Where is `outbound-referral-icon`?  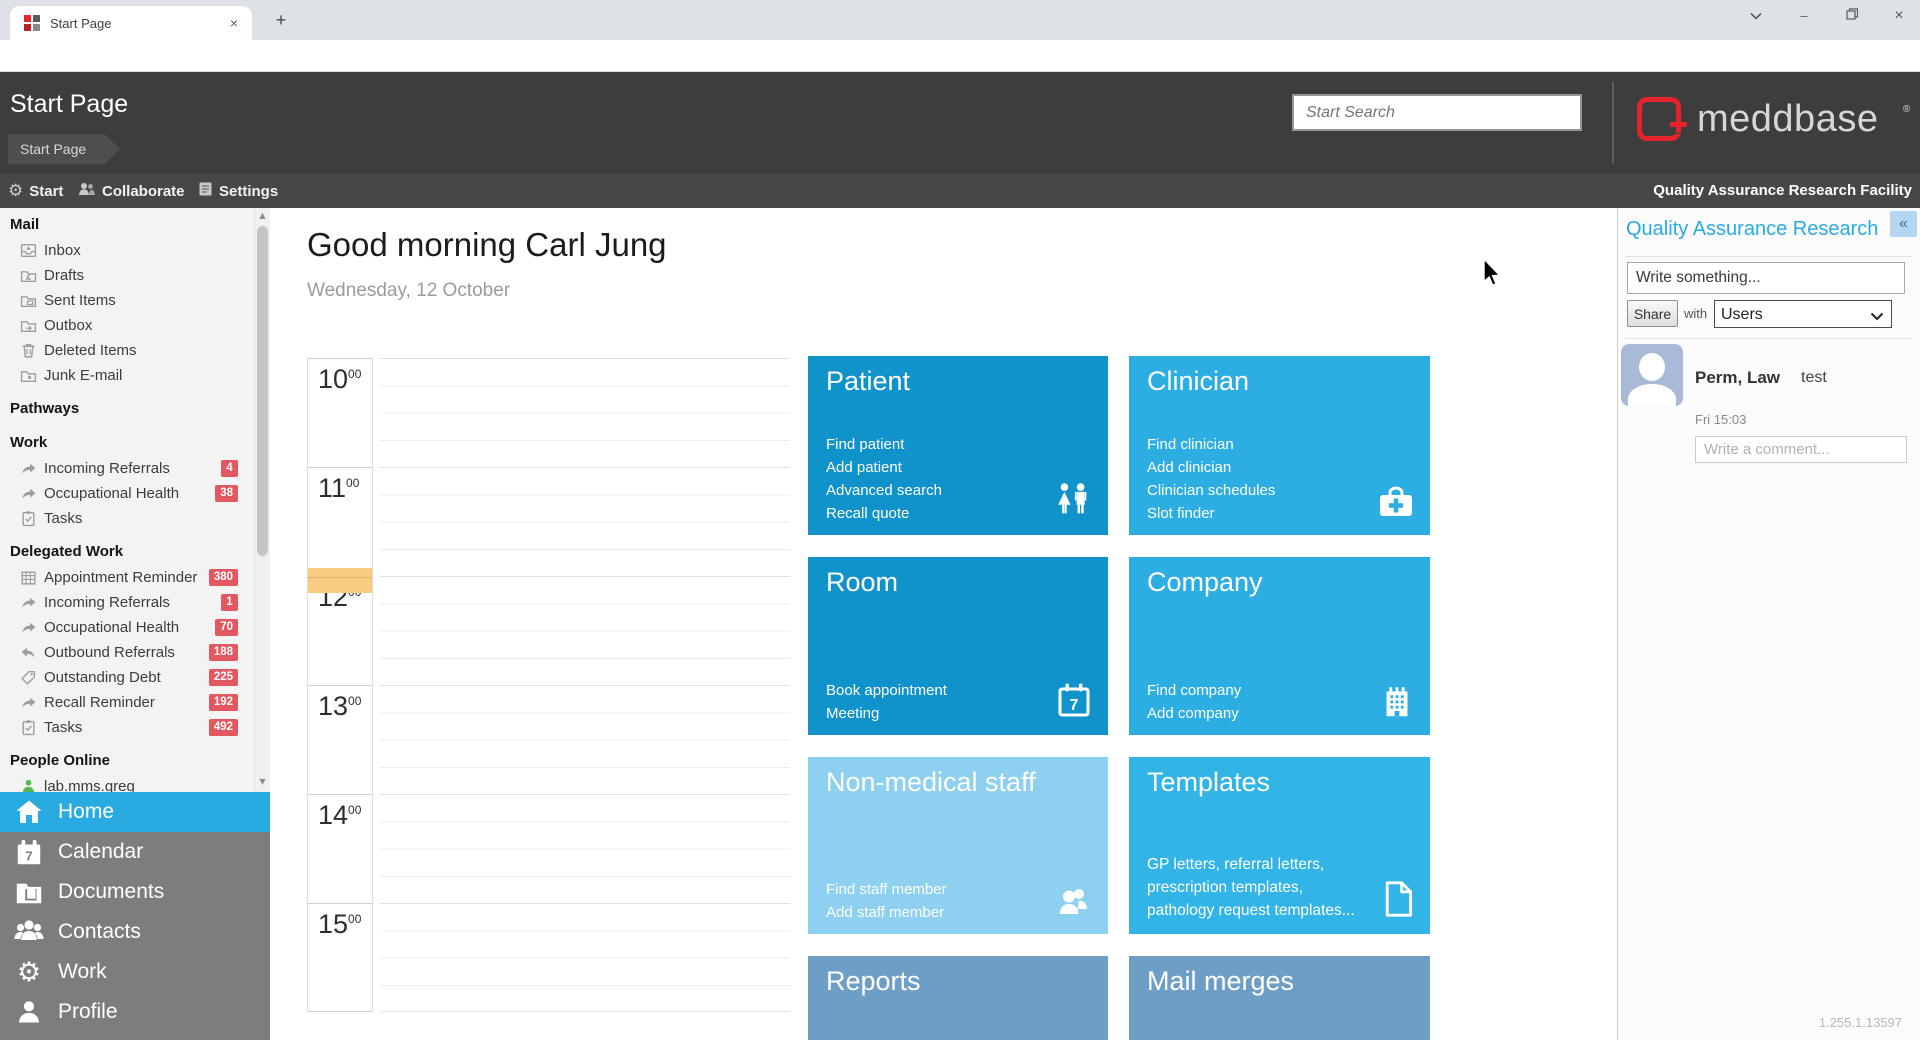 outbound-referral-icon is located at coordinates (28, 652).